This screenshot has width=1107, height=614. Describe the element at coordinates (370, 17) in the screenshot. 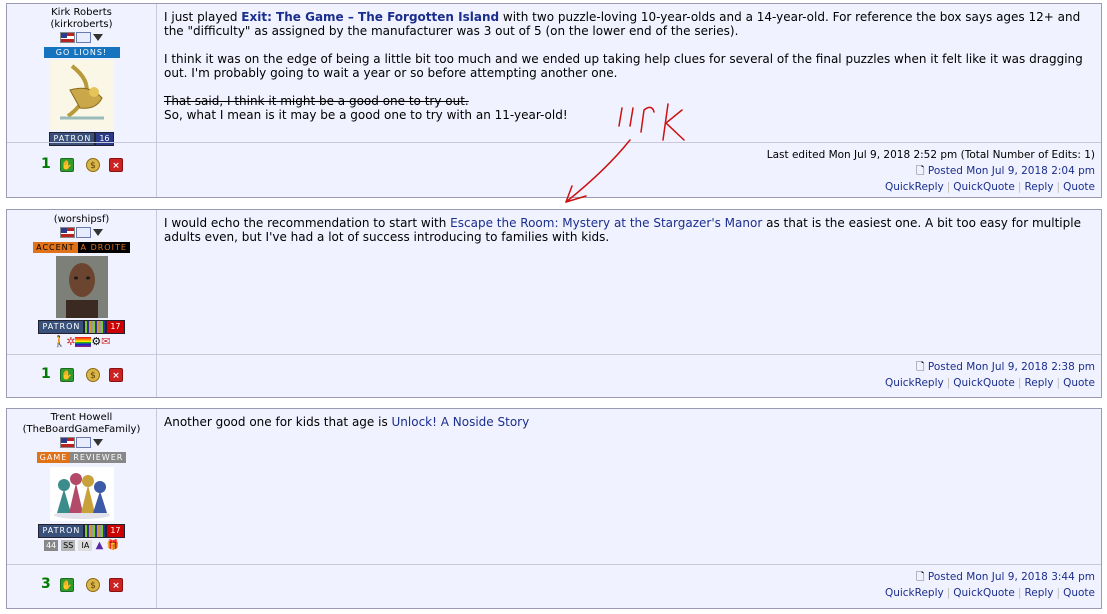

I see `game-link: Exit: The Game – The Forgotten Island` at that location.